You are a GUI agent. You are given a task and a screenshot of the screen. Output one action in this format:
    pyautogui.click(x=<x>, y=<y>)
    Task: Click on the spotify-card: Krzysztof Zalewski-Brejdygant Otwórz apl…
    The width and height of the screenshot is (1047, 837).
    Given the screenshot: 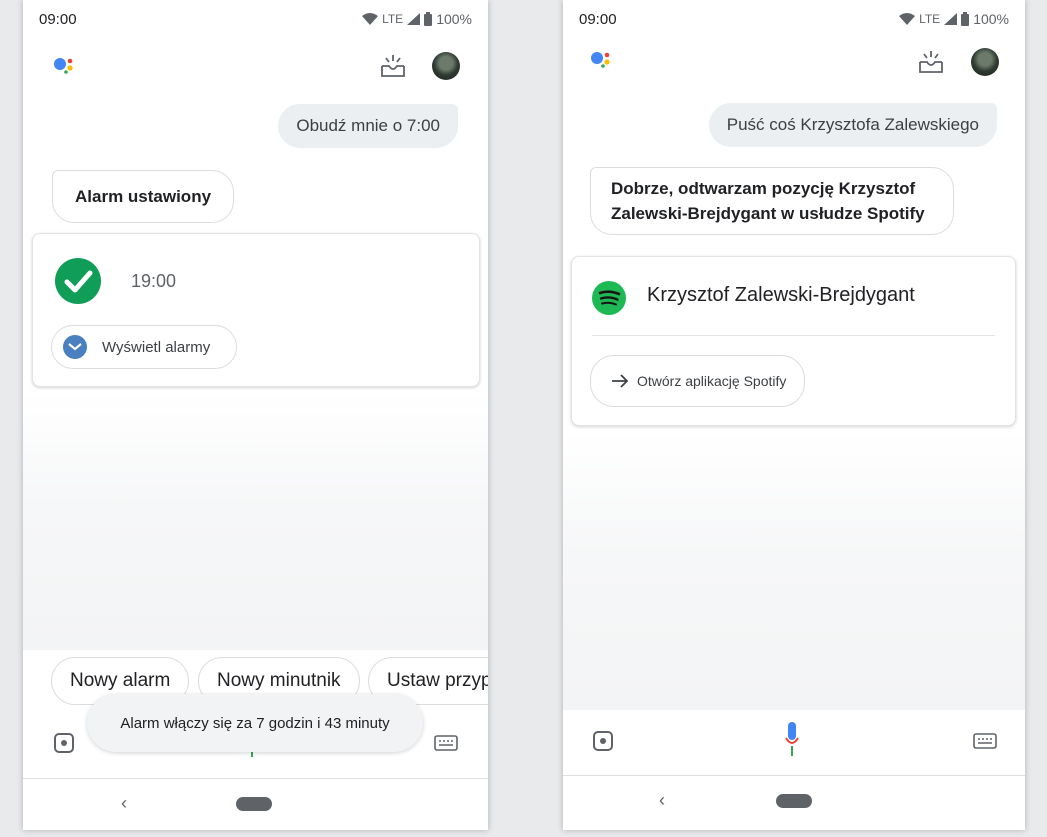 What is the action you would take?
    pyautogui.click(x=793, y=341)
    